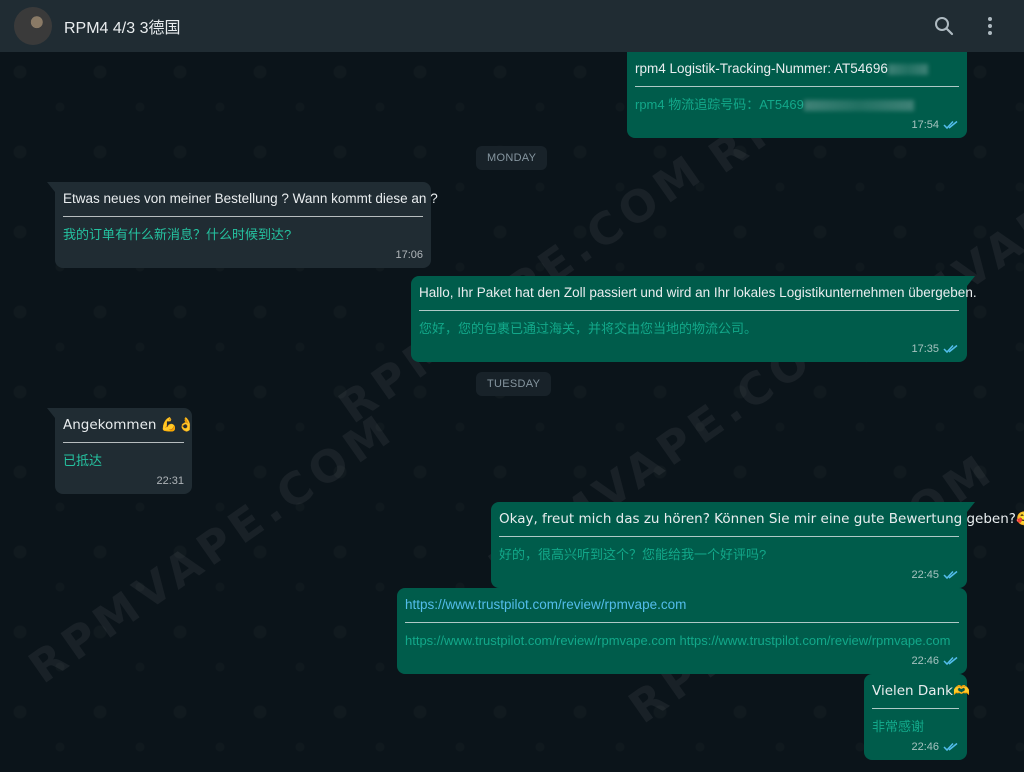 The width and height of the screenshot is (1024, 772). I want to click on menu-button, so click(990, 26).